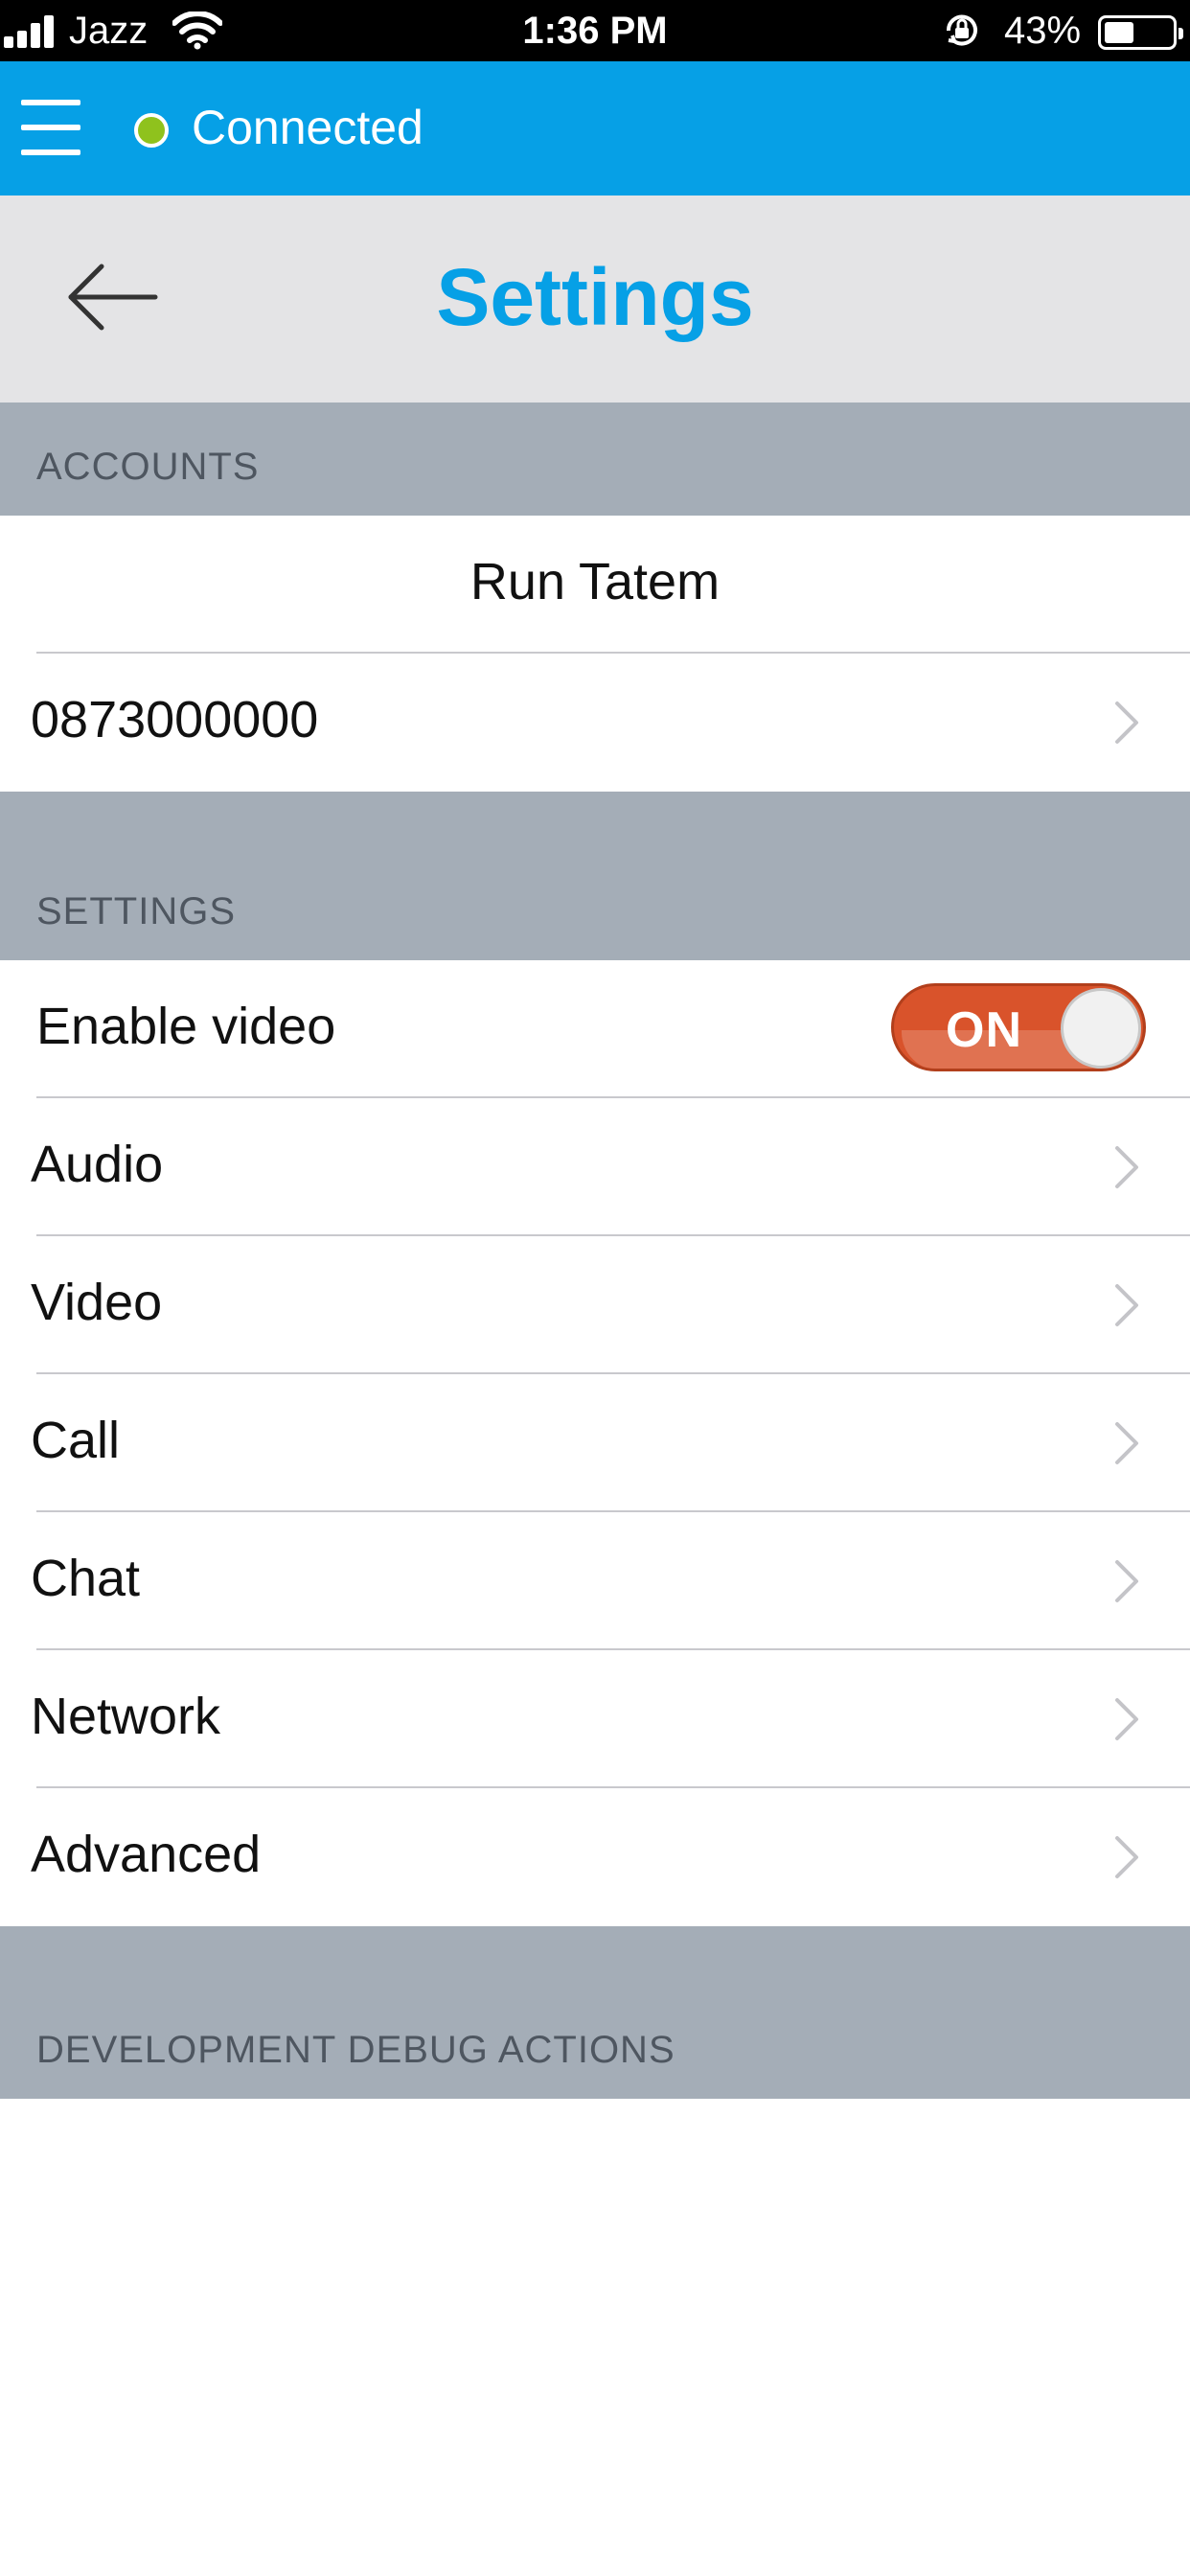  What do you see at coordinates (356, 2050) in the screenshot?
I see `section-header-label: DEVELOPMENT DEBUG ACTIONS` at bounding box center [356, 2050].